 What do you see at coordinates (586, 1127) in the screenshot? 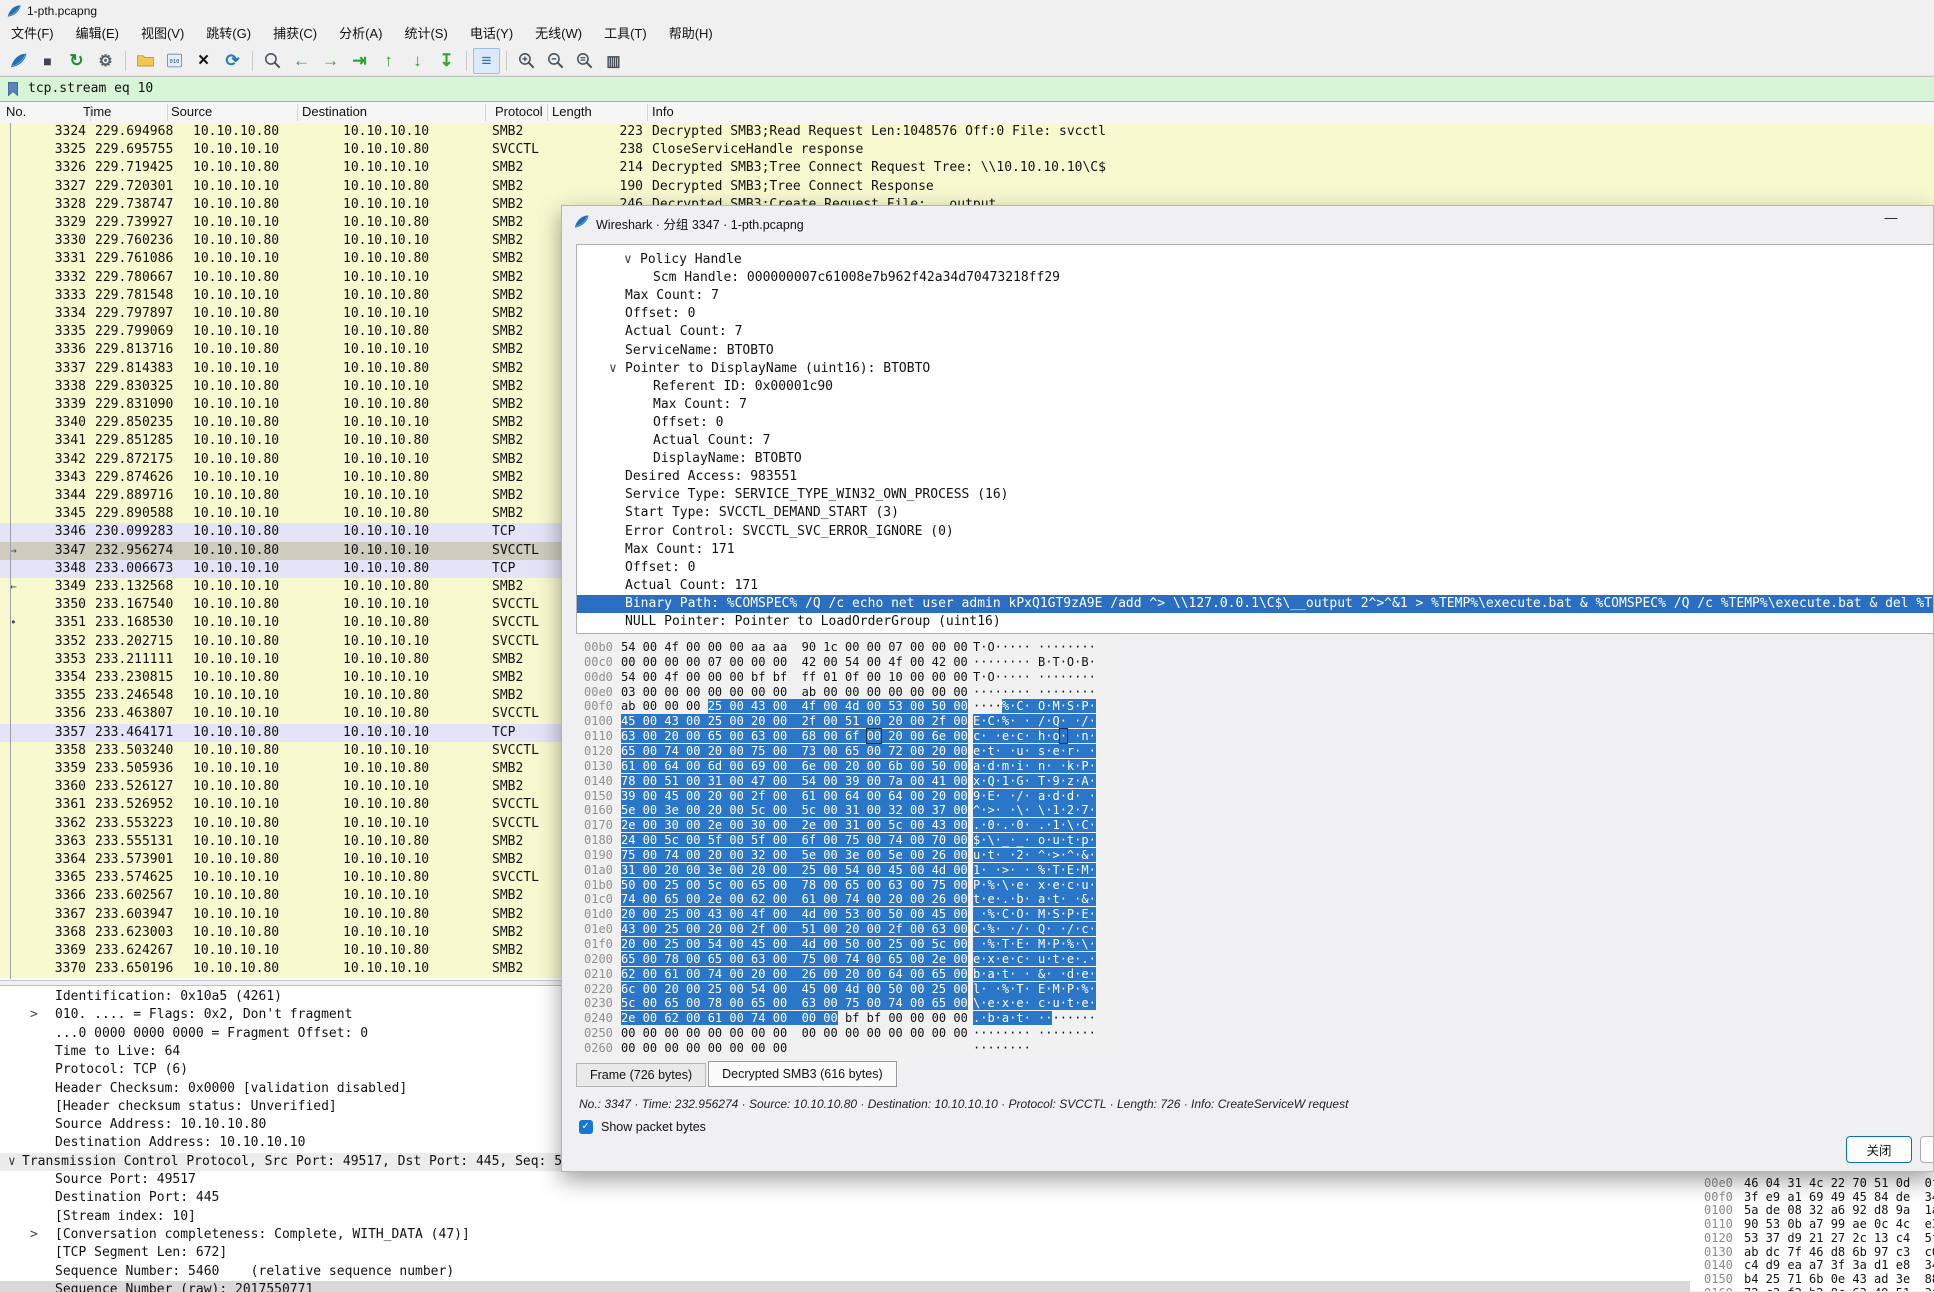
I see `show-packet-bytes-checkbox` at bounding box center [586, 1127].